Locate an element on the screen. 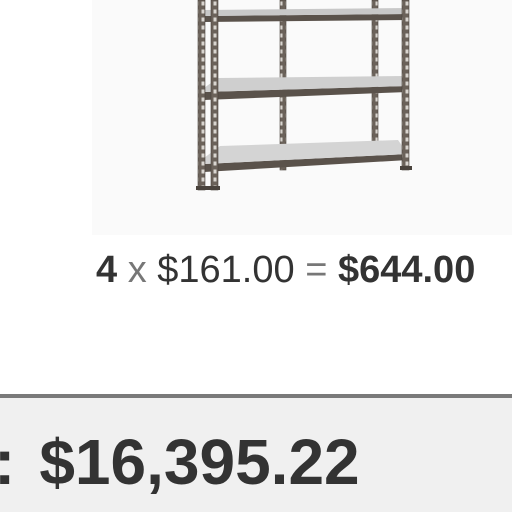 This screenshot has height=512, width=512. total-label-tail: : is located at coordinates (7, 462).